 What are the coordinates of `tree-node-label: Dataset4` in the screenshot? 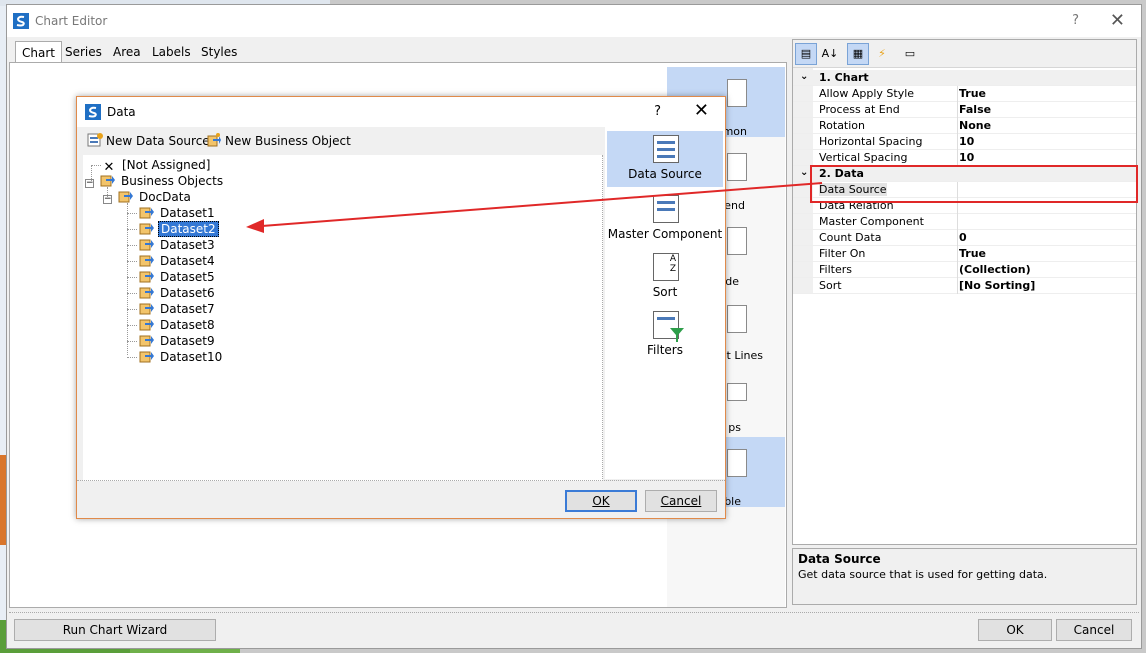 It's located at (187, 261).